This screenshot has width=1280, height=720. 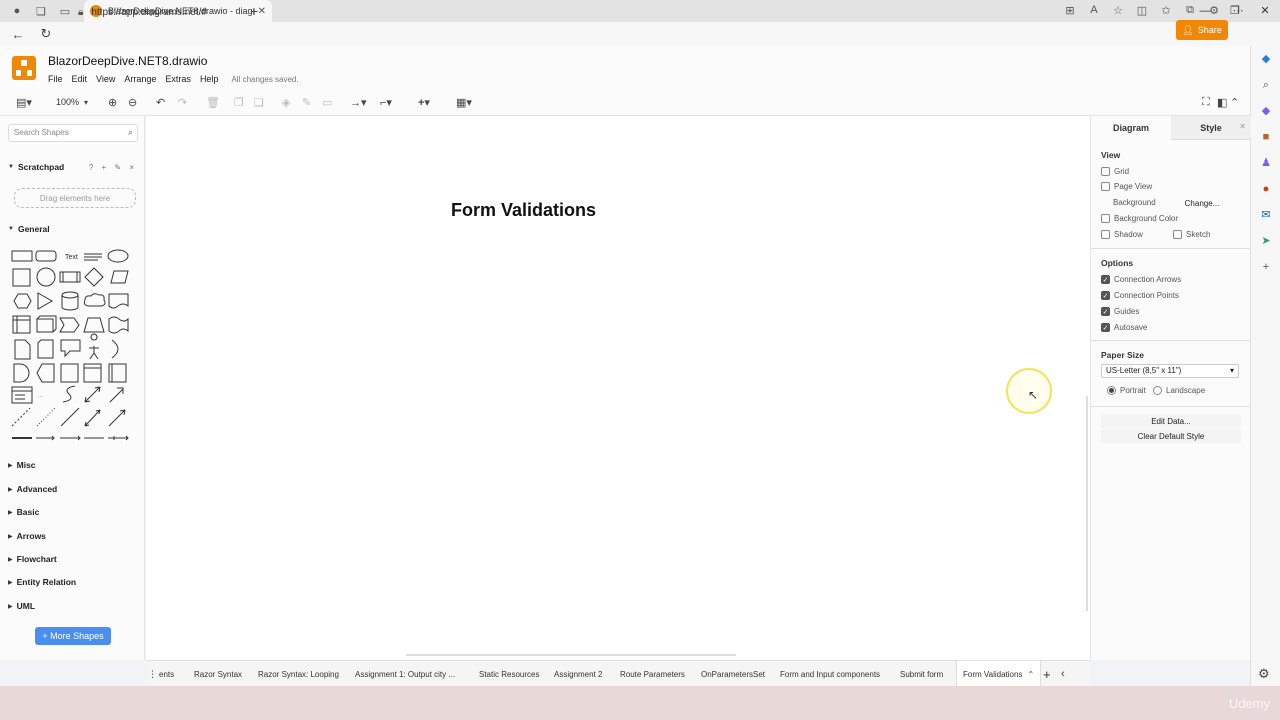 I want to click on toggle-panel-icon: ◧, so click(x=1222, y=102).